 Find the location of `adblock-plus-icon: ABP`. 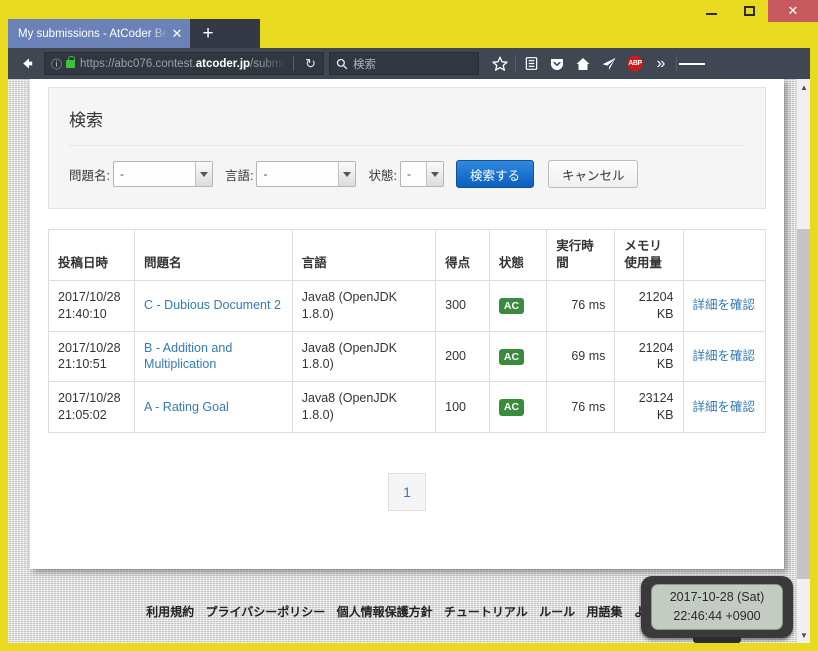

adblock-plus-icon: ABP is located at coordinates (635, 63).